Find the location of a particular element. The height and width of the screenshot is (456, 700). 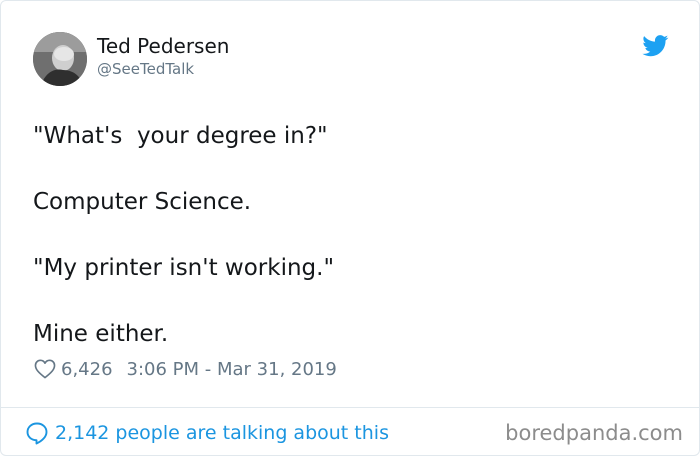

author-name: Ted Pedersen is located at coordinates (163, 46).